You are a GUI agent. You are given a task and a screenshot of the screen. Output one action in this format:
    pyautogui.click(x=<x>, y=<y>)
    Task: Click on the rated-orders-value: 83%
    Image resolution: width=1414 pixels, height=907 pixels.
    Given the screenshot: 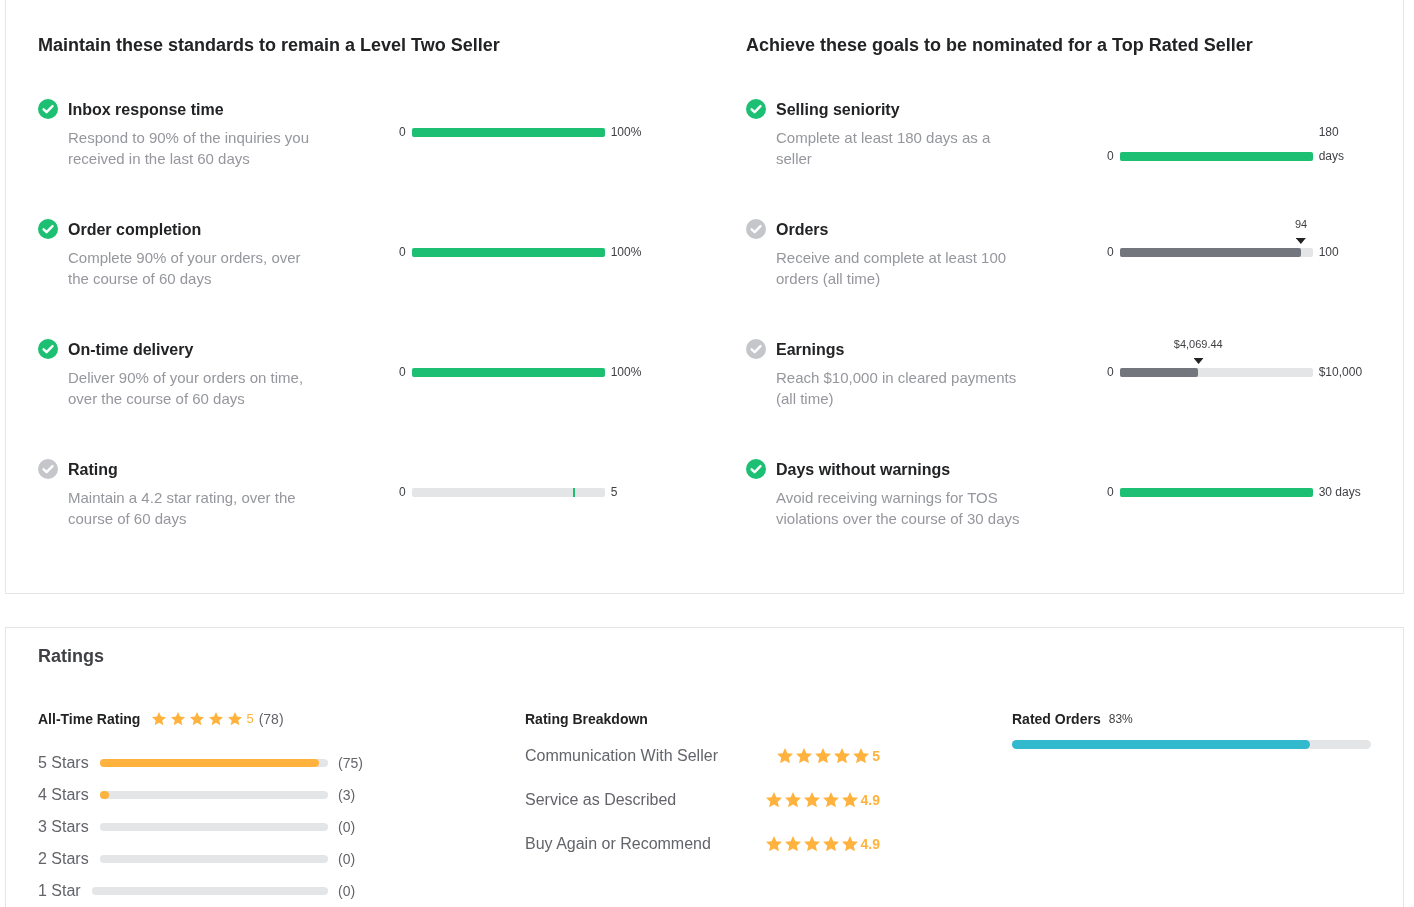 What is the action you would take?
    pyautogui.click(x=1120, y=719)
    